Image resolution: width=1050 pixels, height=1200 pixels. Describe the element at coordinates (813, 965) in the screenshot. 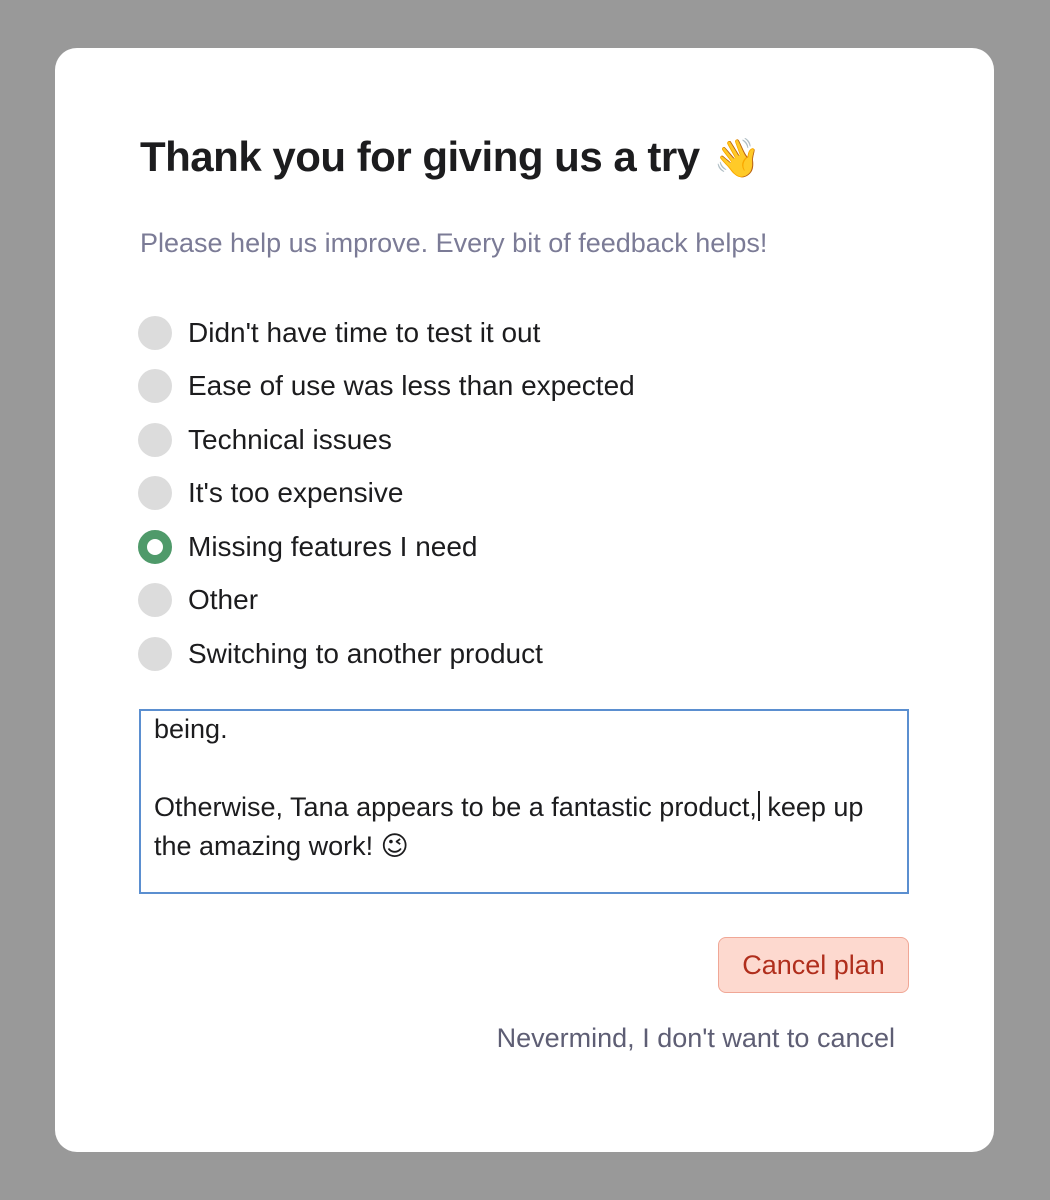

I see `cancel-plan-button: Cancel plan` at that location.